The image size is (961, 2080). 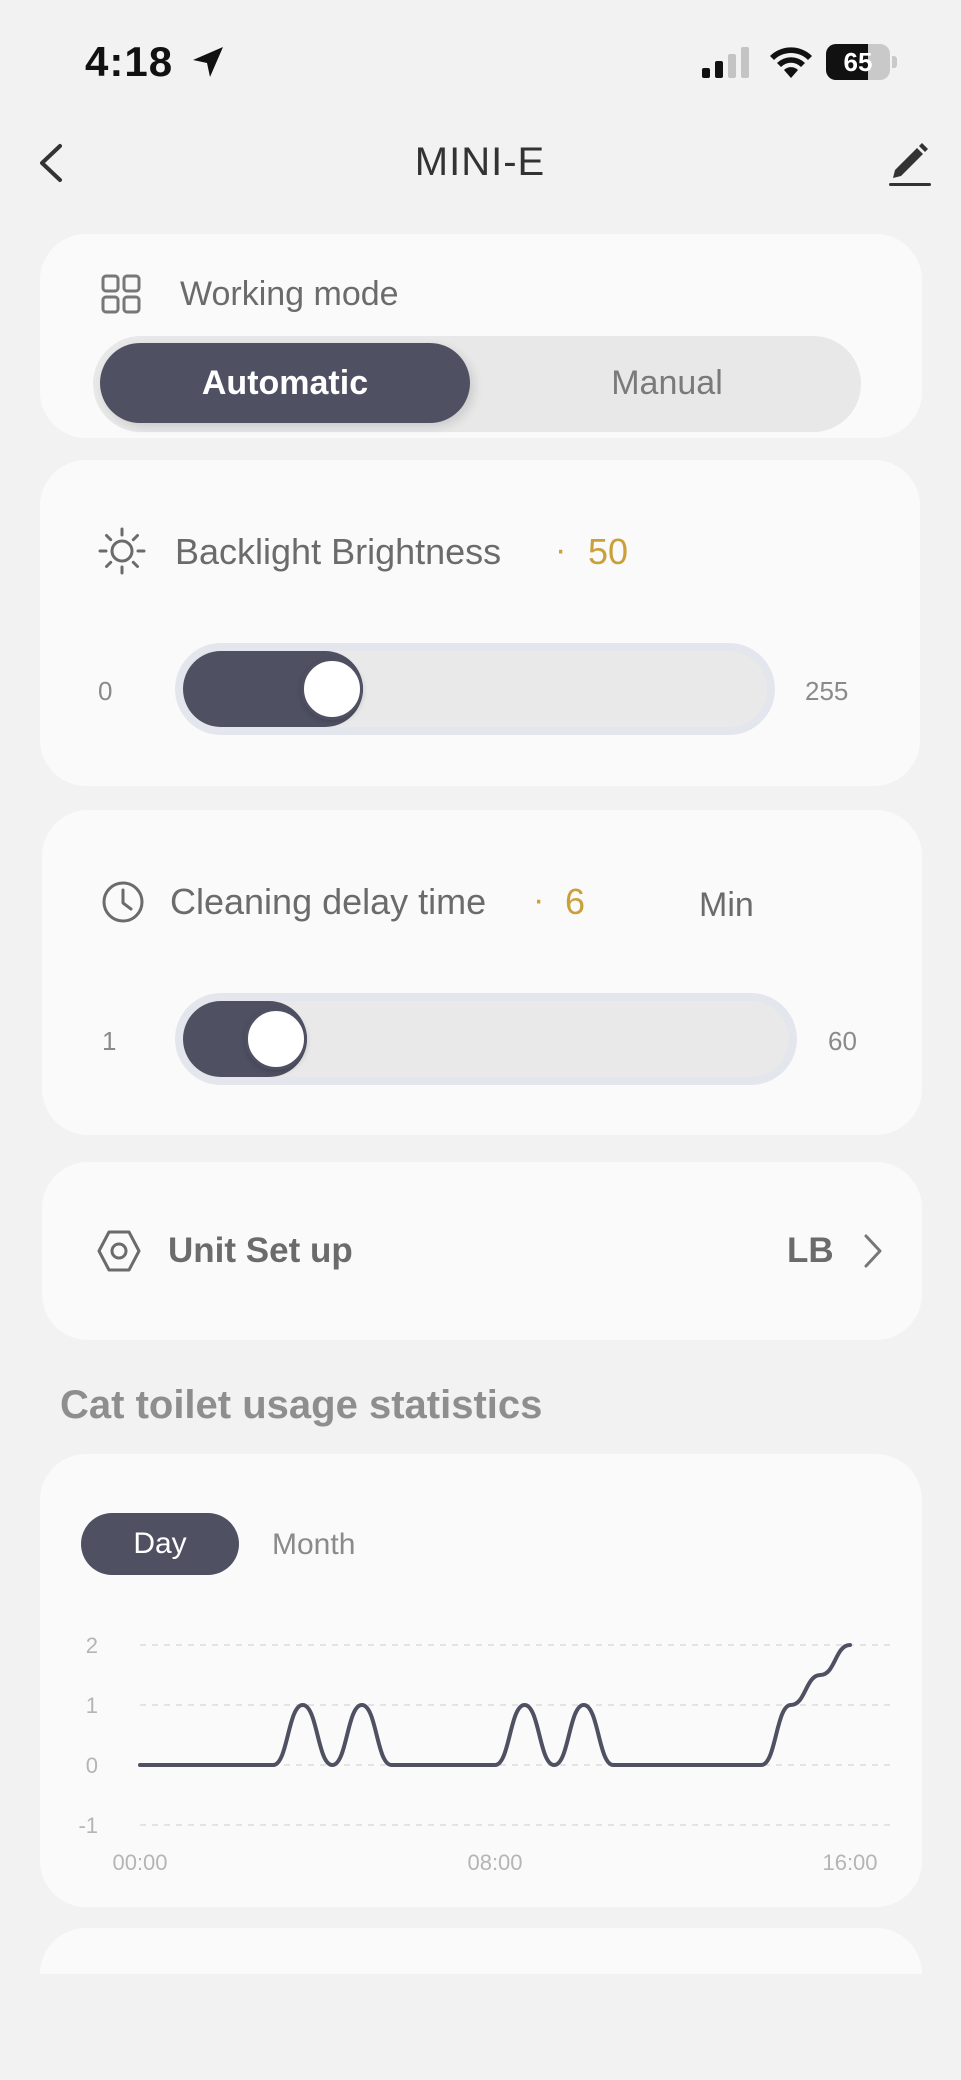 I want to click on cleaning-delay-value: 6, so click(x=575, y=901).